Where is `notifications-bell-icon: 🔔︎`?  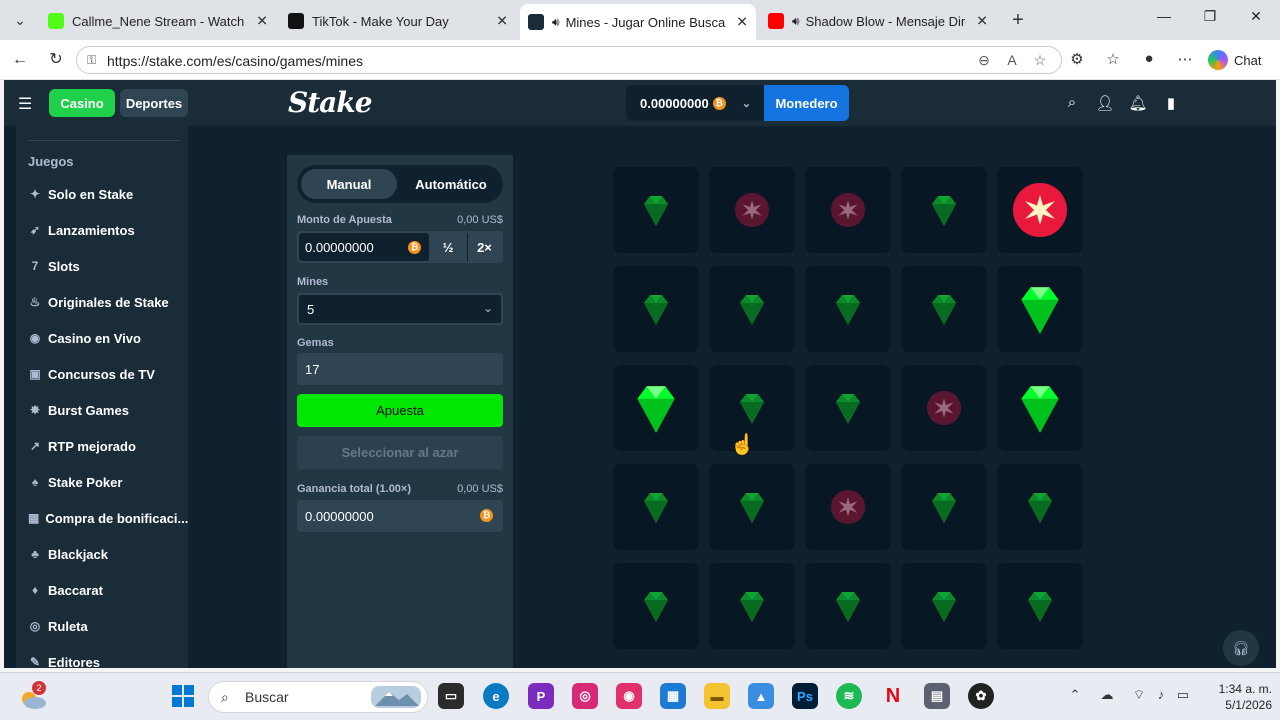 notifications-bell-icon: 🔔︎ is located at coordinates (1138, 103).